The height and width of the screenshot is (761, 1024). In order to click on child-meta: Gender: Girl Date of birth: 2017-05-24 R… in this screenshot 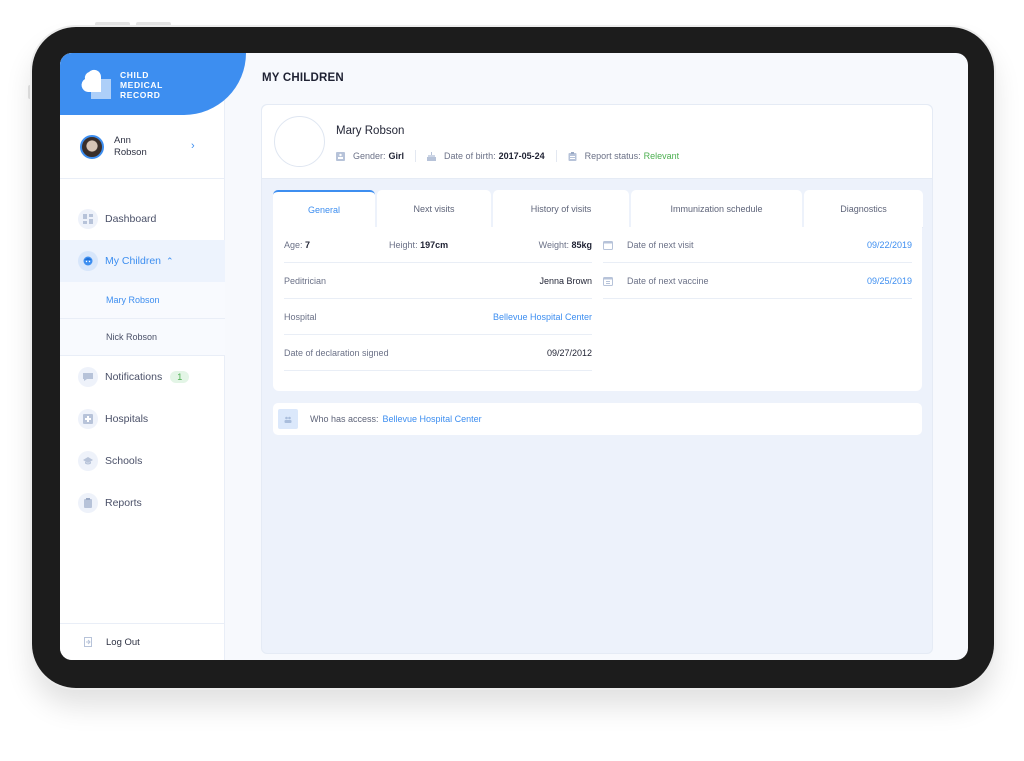, I will do `click(507, 156)`.